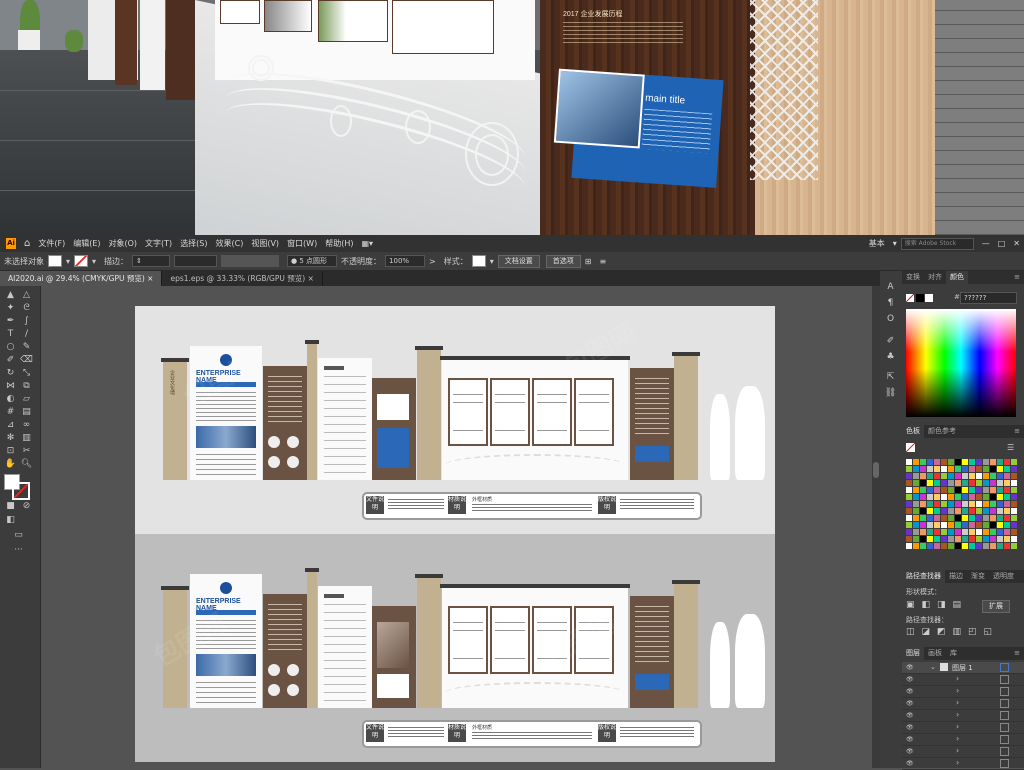 The height and width of the screenshot is (770, 1024). What do you see at coordinates (942, 431) in the screenshot?
I see `tab-color-guide: 颜色参考` at bounding box center [942, 431].